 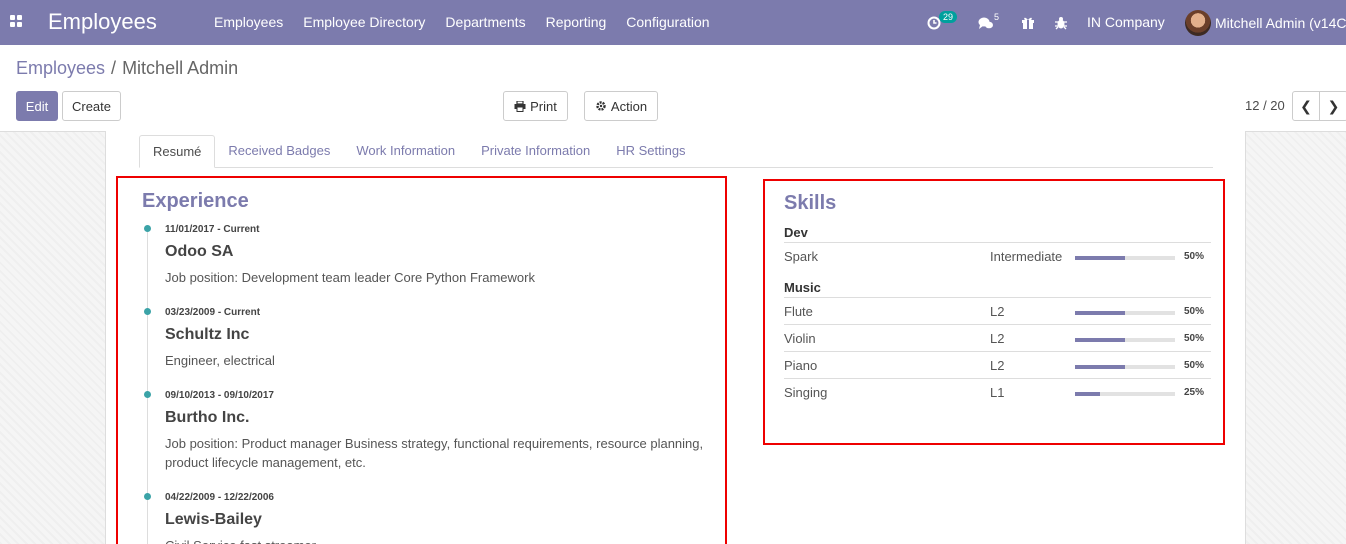 I want to click on skill-name: Flute, so click(x=798, y=311).